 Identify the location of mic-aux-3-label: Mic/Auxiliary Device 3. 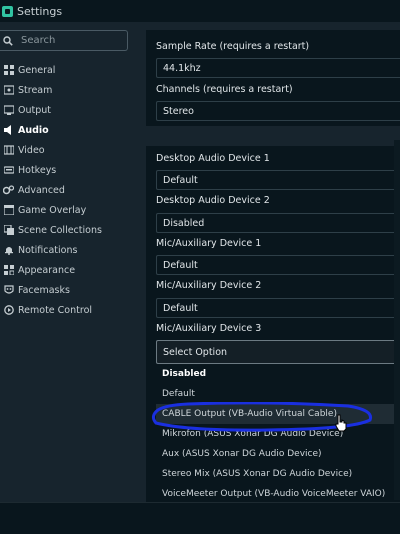
(209, 328).